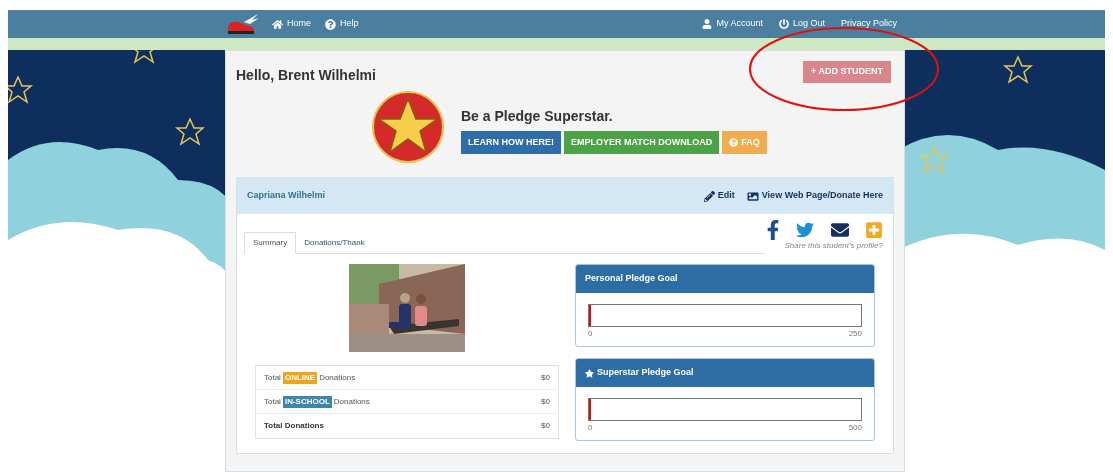  Describe the element at coordinates (270, 243) in the screenshot. I see `tab: Summary` at that location.